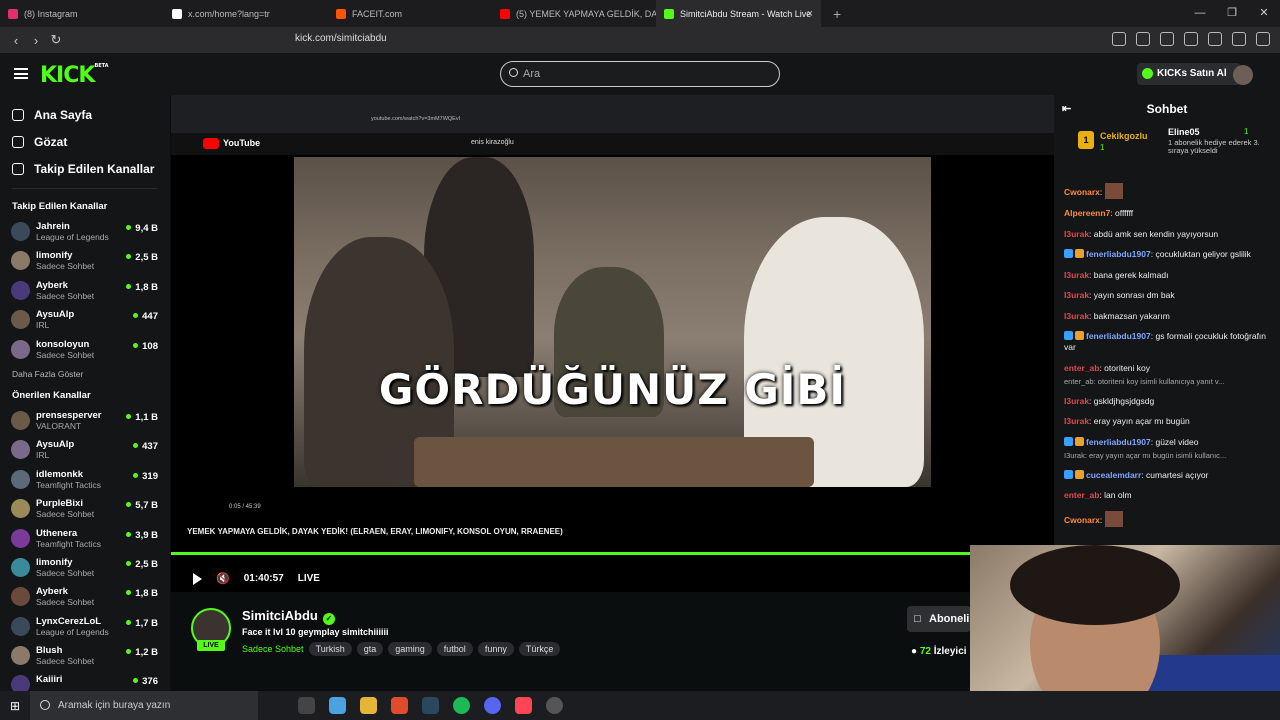  Describe the element at coordinates (1113, 475) in the screenshot. I see `chat-username: cucealemdarr` at that location.